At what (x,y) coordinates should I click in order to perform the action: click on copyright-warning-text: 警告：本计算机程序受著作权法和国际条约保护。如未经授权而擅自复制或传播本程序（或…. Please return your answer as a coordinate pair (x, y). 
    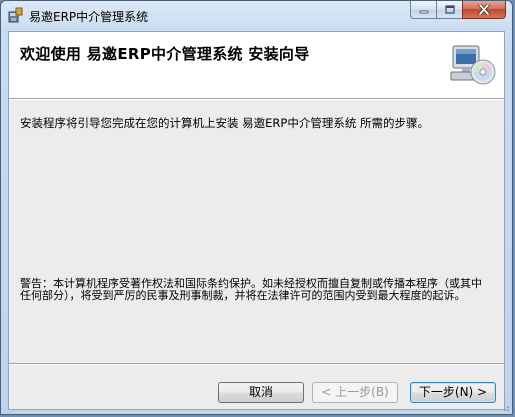
    Looking at the image, I should click on (251, 289).